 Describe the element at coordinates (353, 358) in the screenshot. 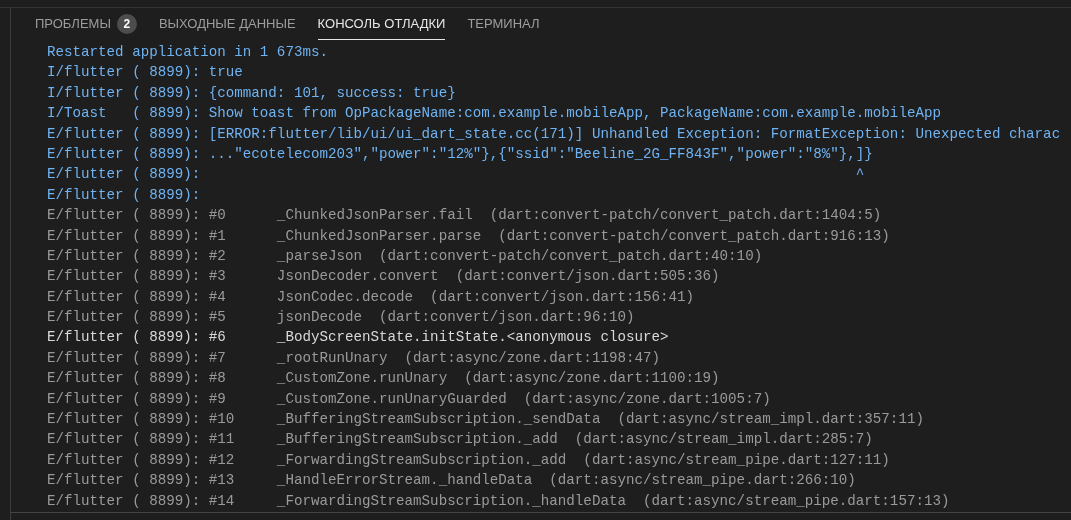

I see `console-line: E/flutter ( 8899): #7 _rootRunUnary (dart:async/zone.dart:1198:47)` at that location.